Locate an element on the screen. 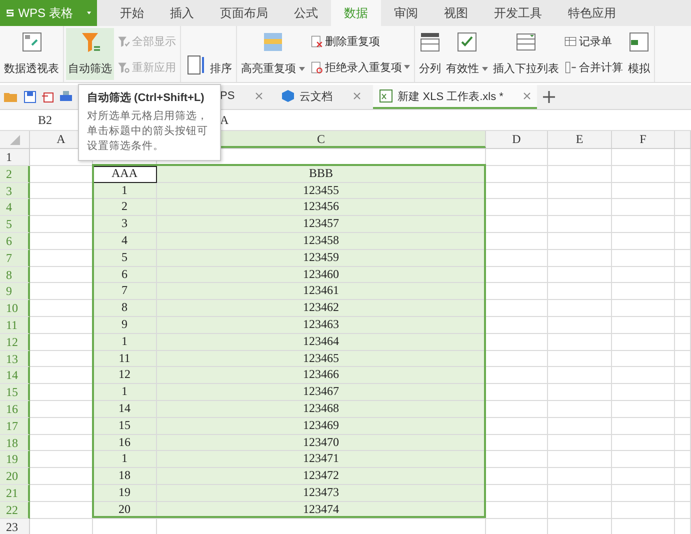  table-cell: 123468 is located at coordinates (321, 409).